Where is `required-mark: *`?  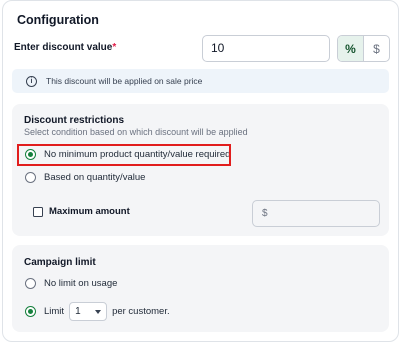
required-mark: * is located at coordinates (114, 47).